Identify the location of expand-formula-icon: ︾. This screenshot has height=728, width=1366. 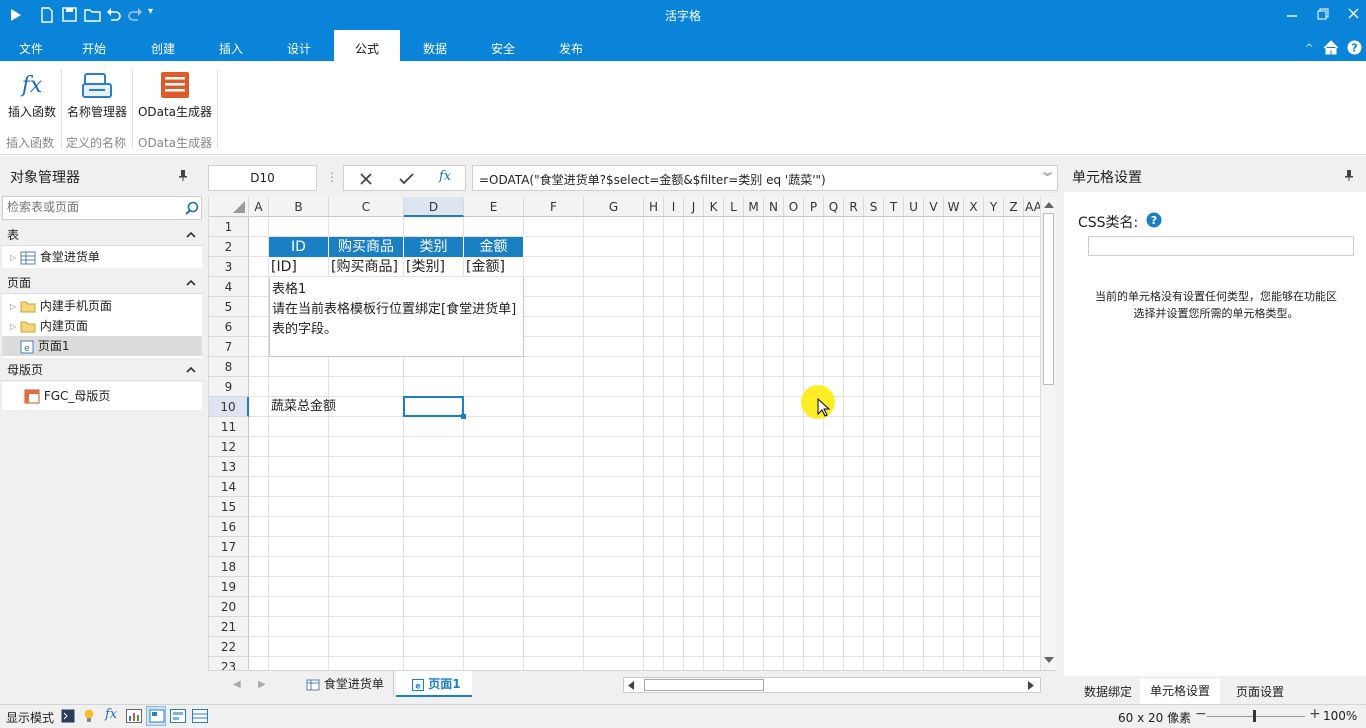
(1047, 176).